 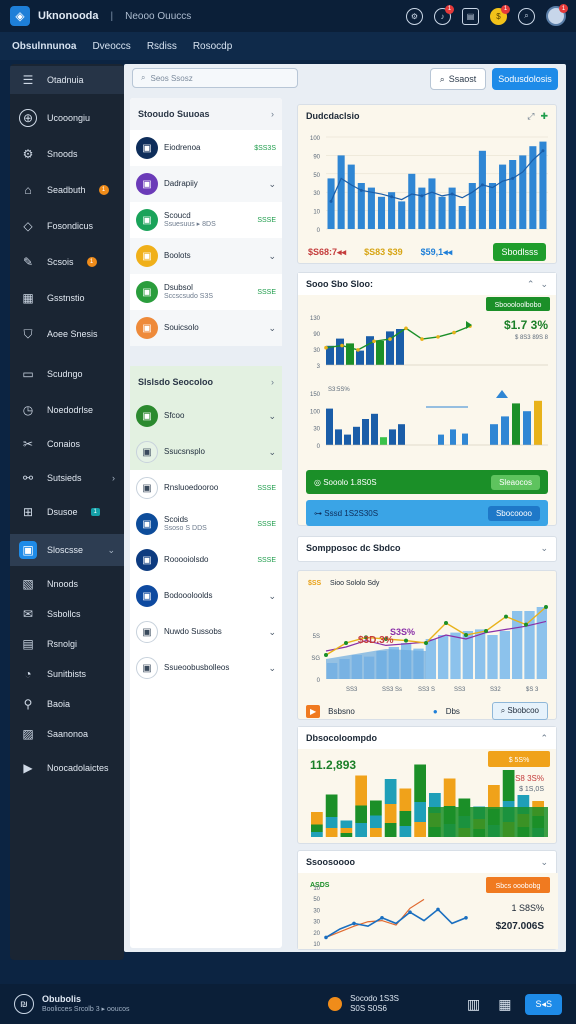 I want to click on sidebar-item-0: ☰ Otadnuia, so click(x=67, y=80).